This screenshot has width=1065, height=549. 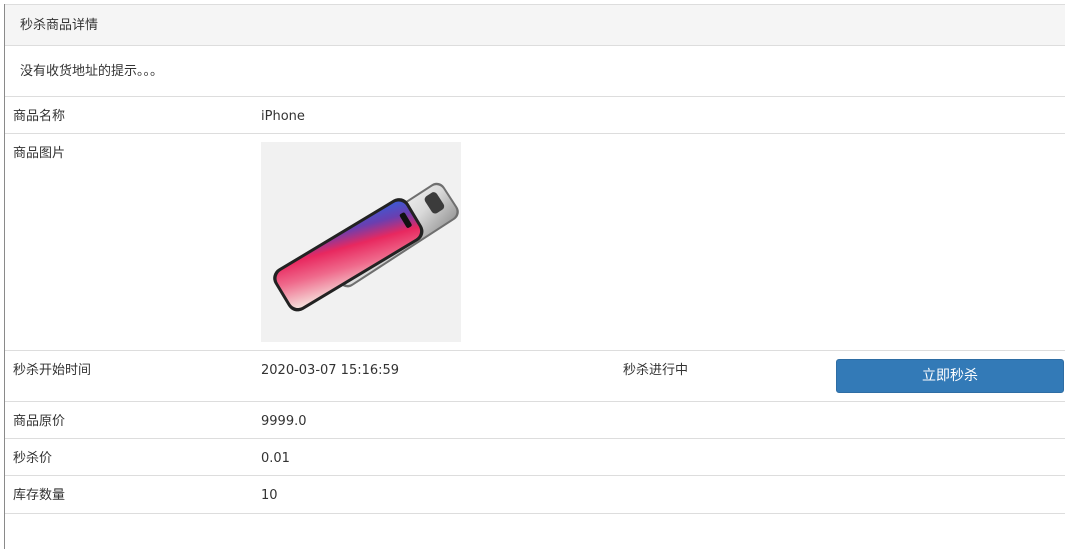 I want to click on seckill-price-value: 0.01, so click(x=275, y=458).